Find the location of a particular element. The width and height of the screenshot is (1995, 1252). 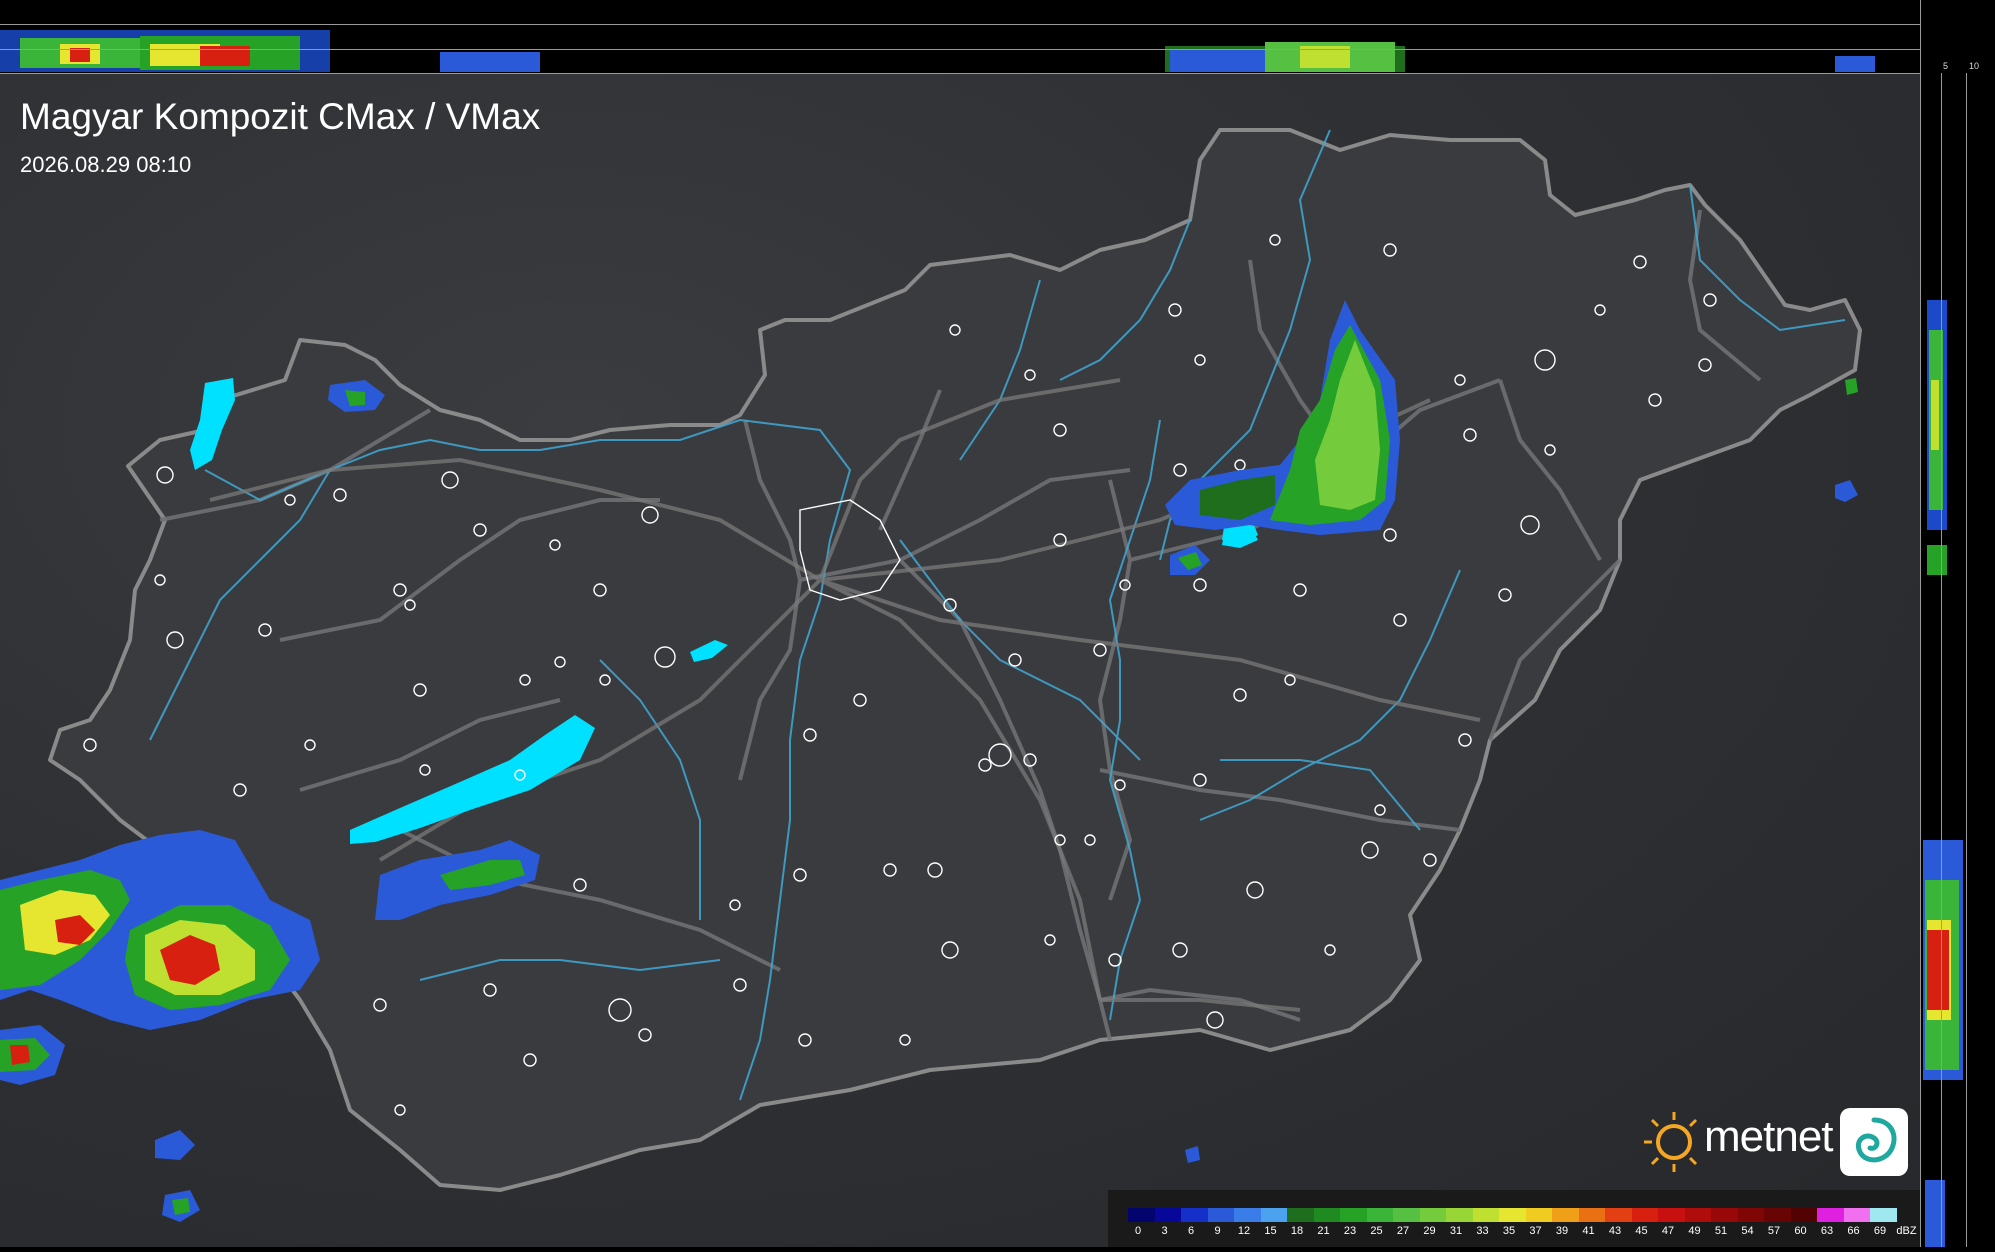

legend-label: 33 is located at coordinates (1482, 1231).